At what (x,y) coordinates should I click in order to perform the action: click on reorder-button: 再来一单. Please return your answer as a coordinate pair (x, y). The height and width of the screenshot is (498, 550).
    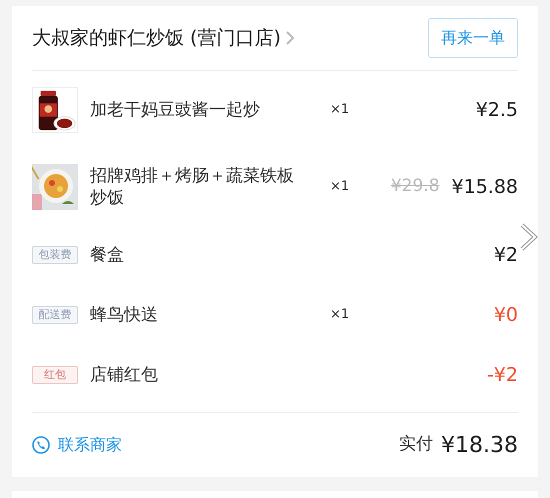
    Looking at the image, I should click on (473, 38).